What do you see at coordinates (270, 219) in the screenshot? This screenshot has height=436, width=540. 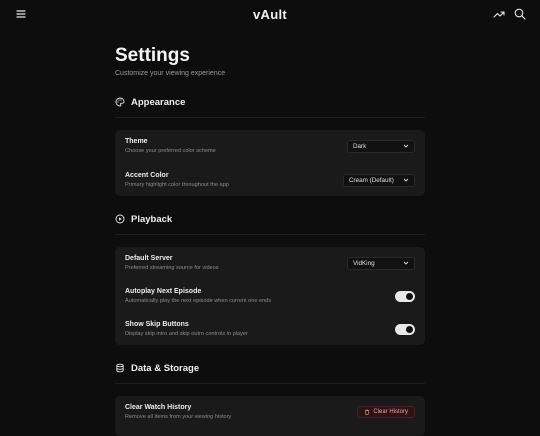 I see `playback-header: Playback` at bounding box center [270, 219].